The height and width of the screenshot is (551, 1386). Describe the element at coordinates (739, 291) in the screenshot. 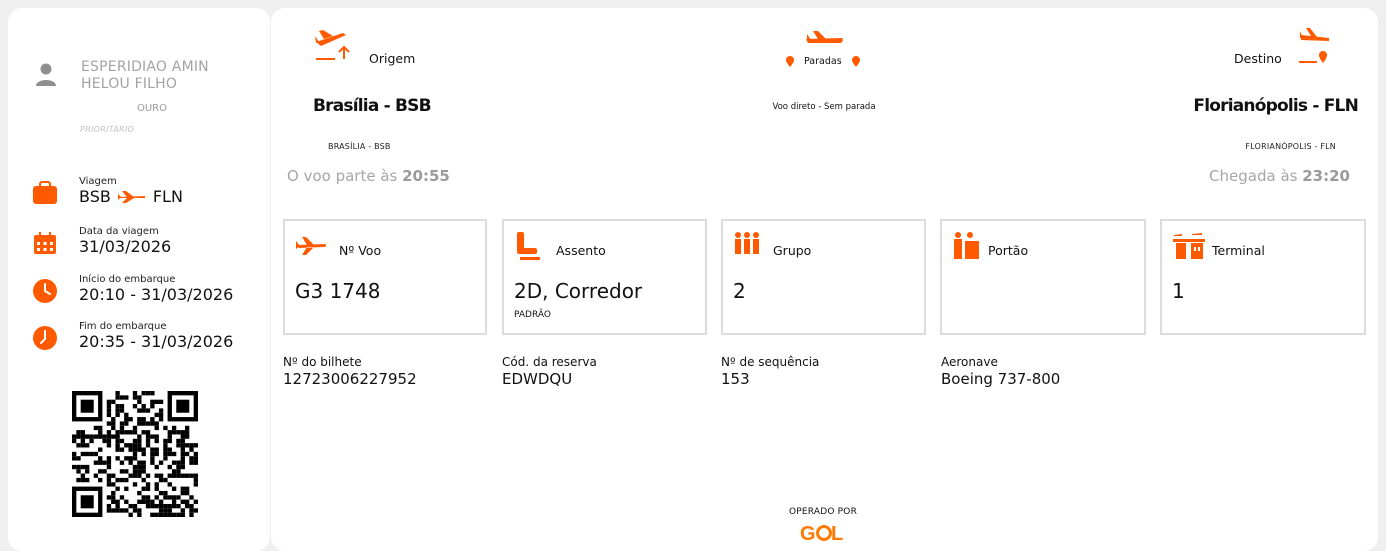

I see `group-value: 2` at that location.